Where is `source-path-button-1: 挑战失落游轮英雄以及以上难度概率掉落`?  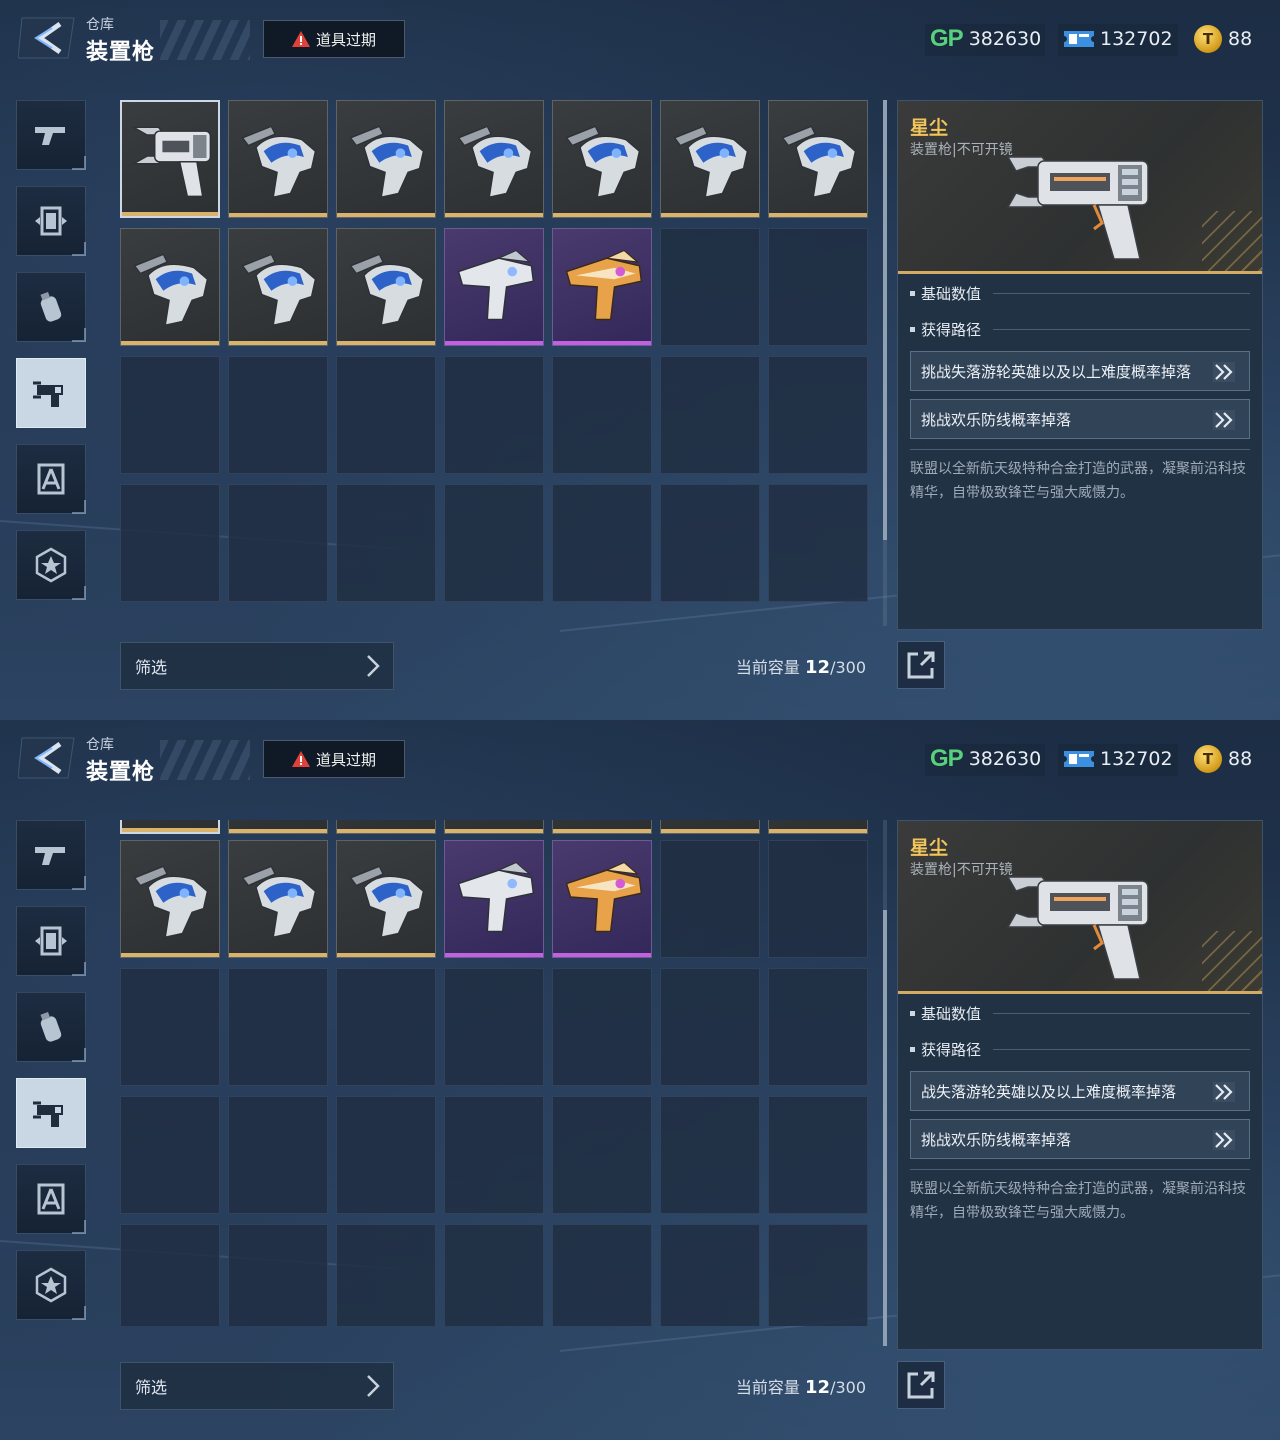
source-path-button-1: 挑战失落游轮英雄以及以上难度概率掉落 is located at coordinates (1080, 371).